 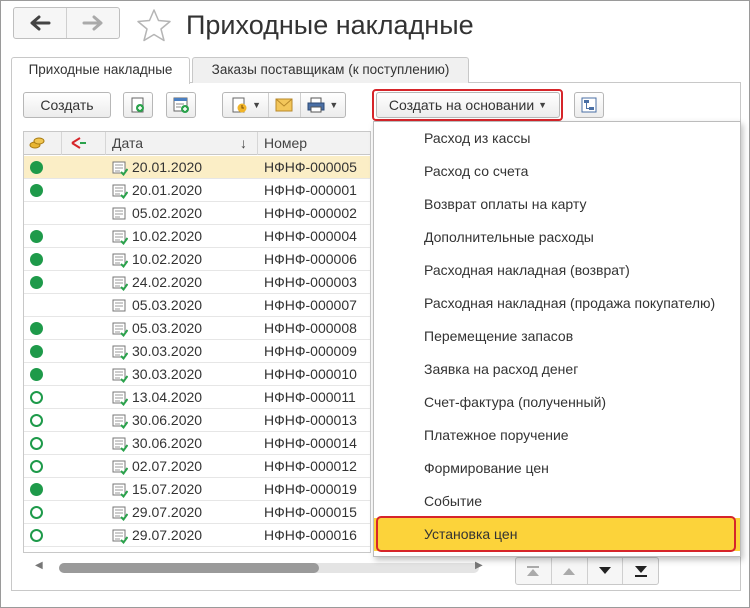 I want to click on print-button: ▼, so click(x=322, y=105).